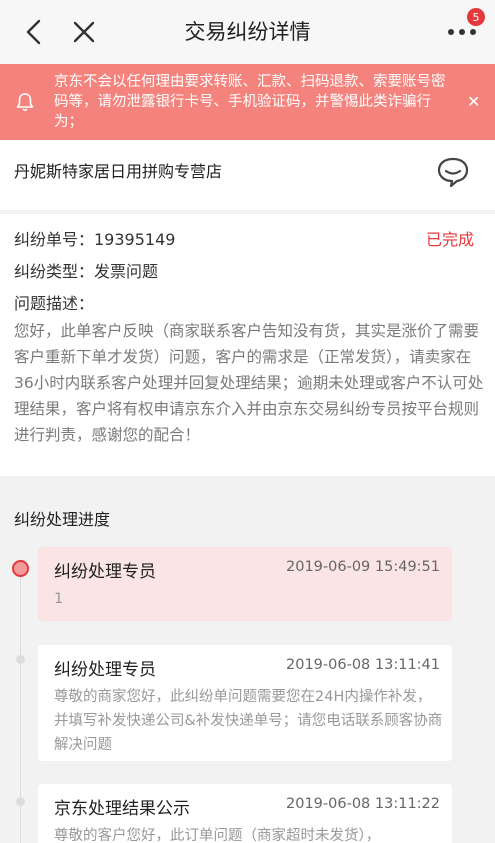 This screenshot has height=843, width=495. What do you see at coordinates (462, 32) in the screenshot?
I see `more-dots-icon` at bounding box center [462, 32].